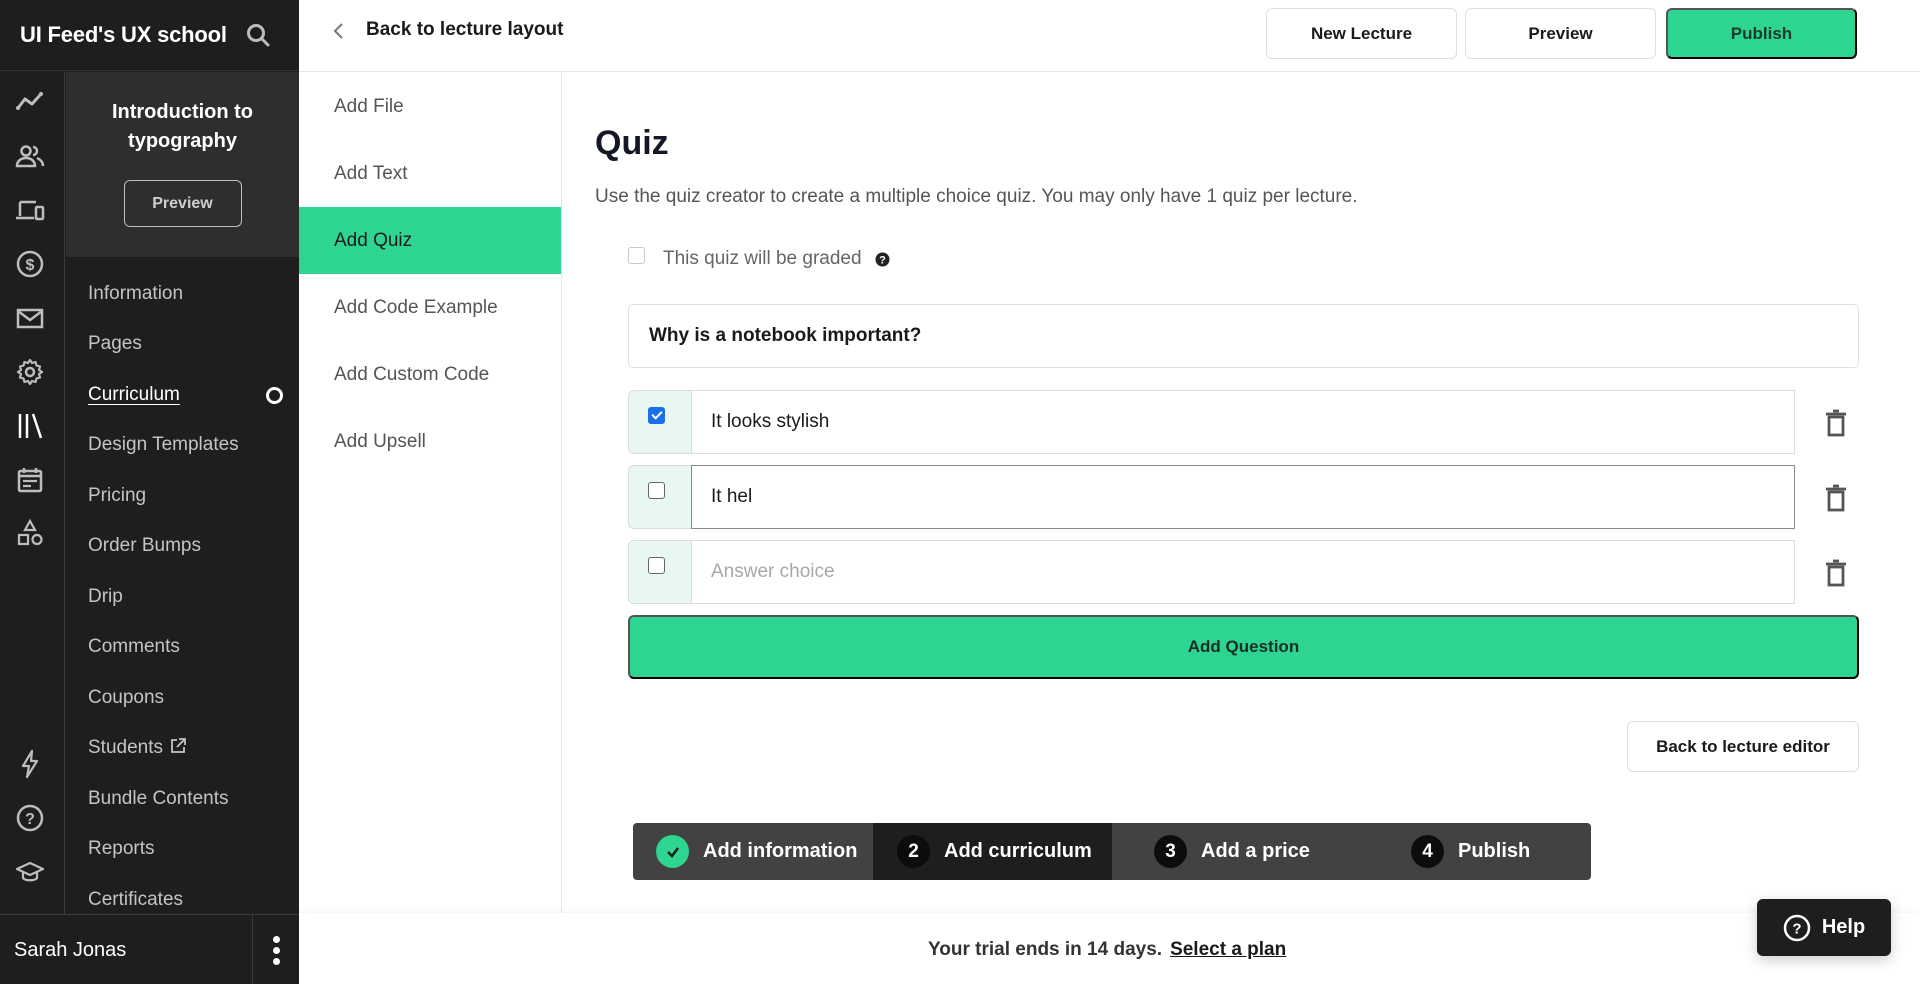 The height and width of the screenshot is (984, 1920). I want to click on chevron-left-icon, so click(339, 30).